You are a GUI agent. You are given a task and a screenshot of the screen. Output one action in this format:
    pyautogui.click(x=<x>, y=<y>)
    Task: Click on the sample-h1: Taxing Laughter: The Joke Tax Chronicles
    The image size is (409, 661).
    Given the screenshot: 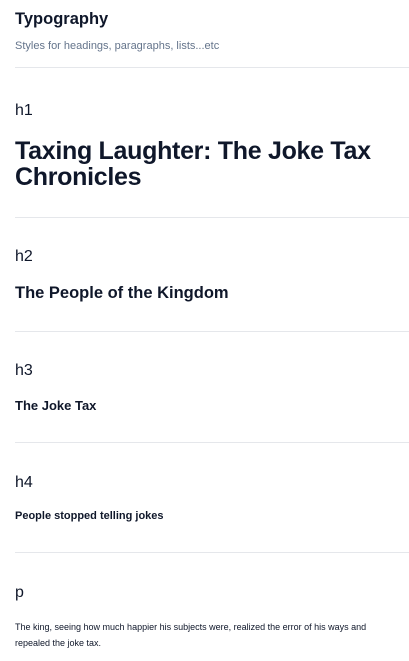 What is the action you would take?
    pyautogui.click(x=193, y=164)
    